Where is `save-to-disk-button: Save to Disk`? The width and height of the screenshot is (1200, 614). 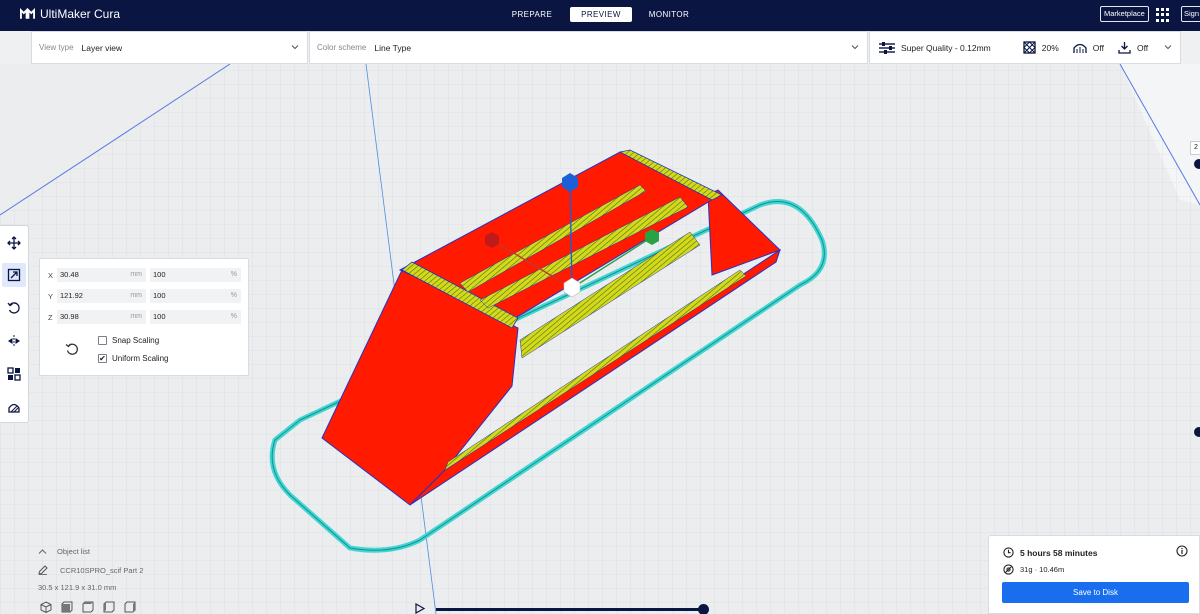
save-to-disk-button: Save to Disk is located at coordinates (1095, 592).